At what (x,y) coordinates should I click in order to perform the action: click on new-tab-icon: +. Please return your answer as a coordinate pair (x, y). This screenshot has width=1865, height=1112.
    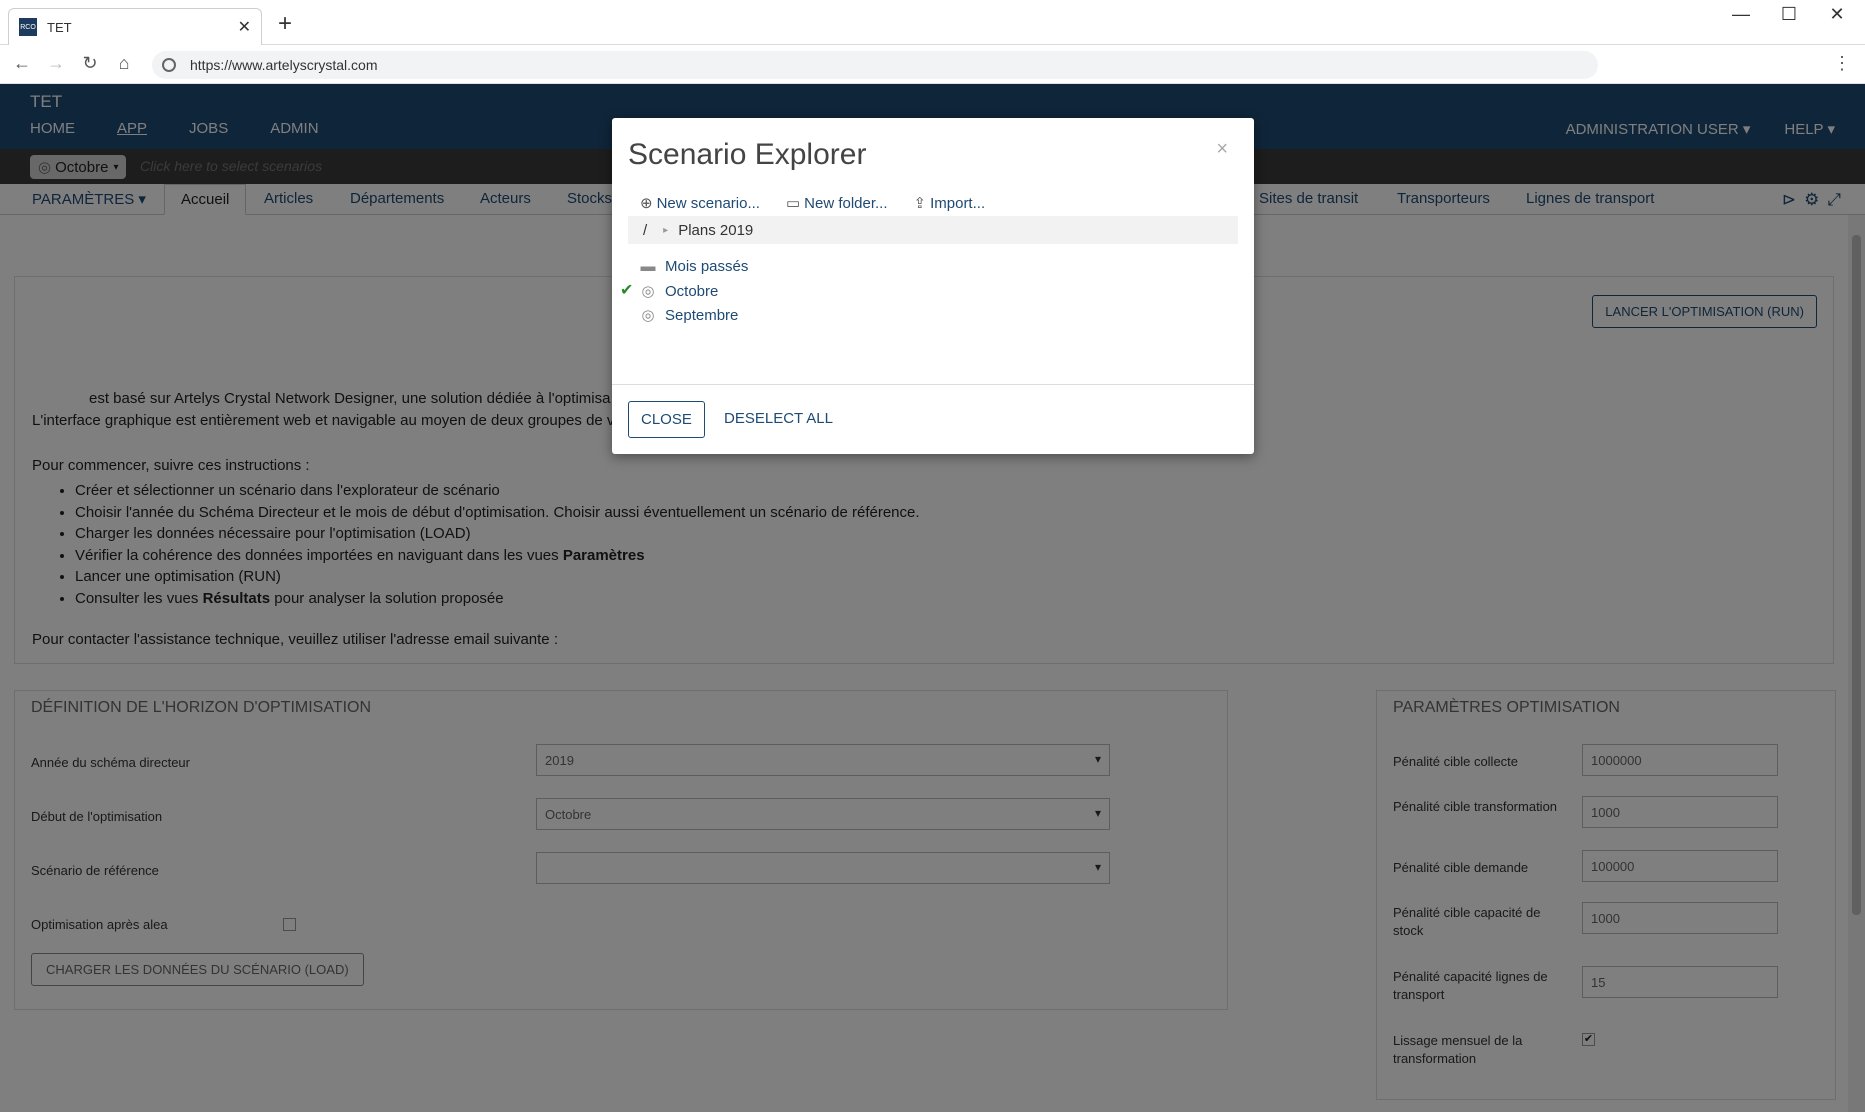
    Looking at the image, I should click on (285, 24).